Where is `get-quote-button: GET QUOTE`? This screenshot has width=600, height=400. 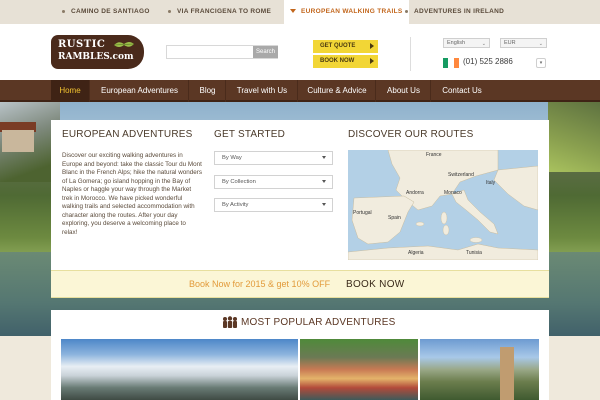
get-quote-button: GET QUOTE is located at coordinates (345, 46).